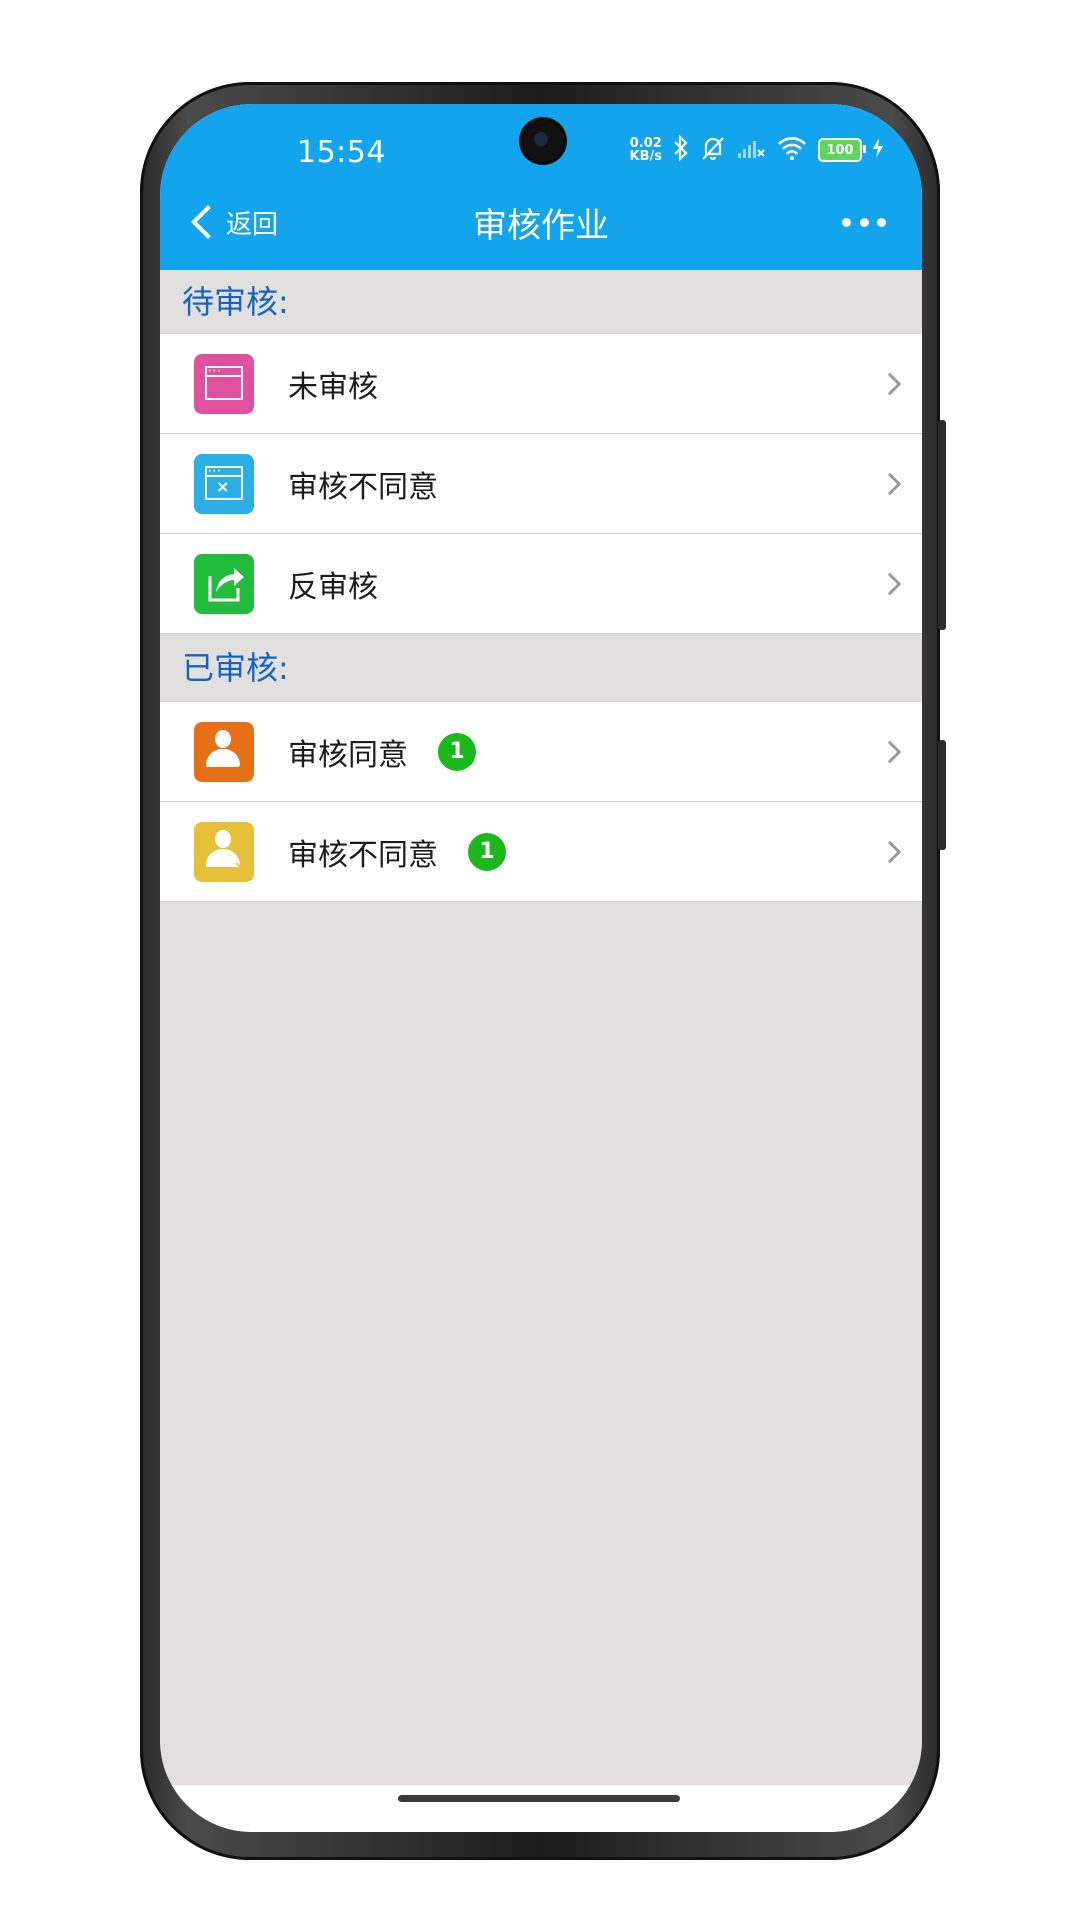  What do you see at coordinates (235, 668) in the screenshot?
I see `section-header-reviewed: 已审核:` at bounding box center [235, 668].